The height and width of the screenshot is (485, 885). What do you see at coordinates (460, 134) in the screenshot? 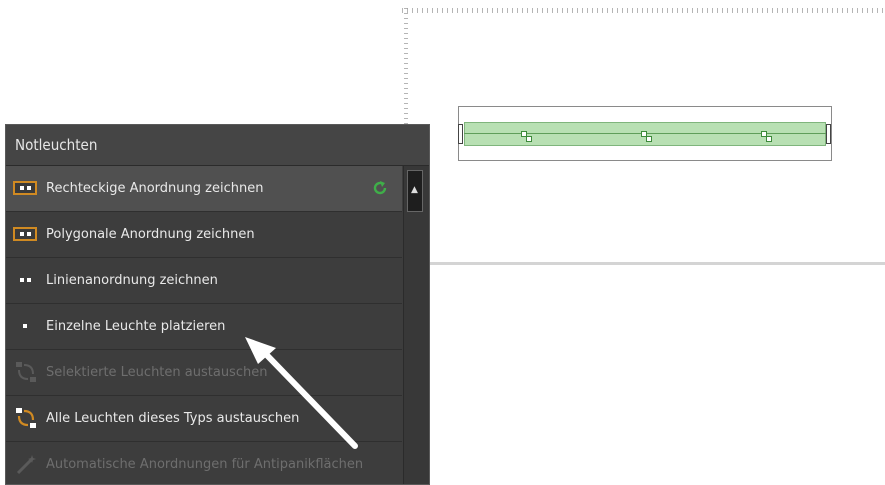
I see `route-end-marker-left` at bounding box center [460, 134].